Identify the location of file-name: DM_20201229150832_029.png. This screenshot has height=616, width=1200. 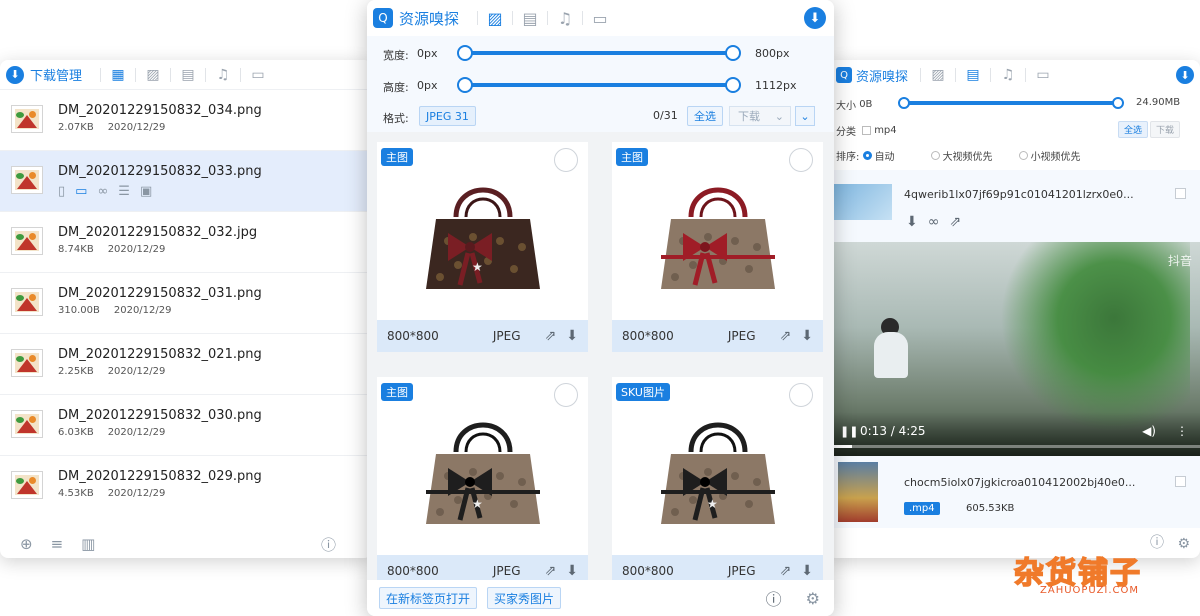
(160, 476).